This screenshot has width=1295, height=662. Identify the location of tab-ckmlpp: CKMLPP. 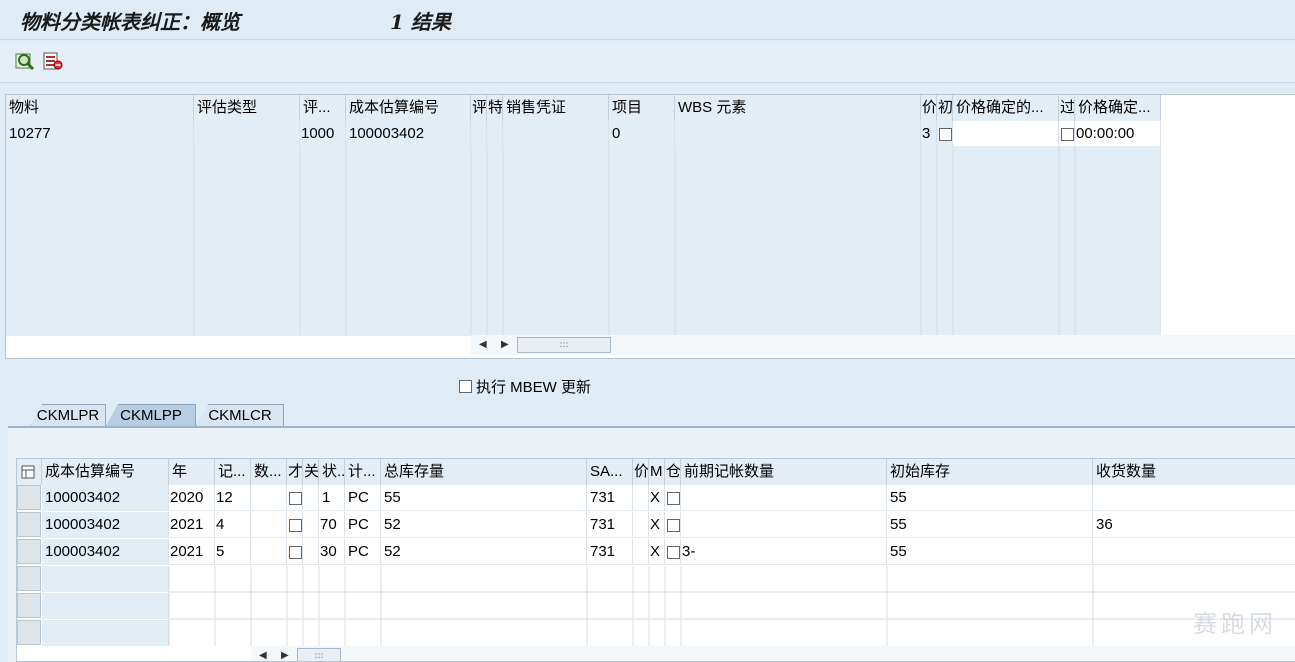
(151, 415).